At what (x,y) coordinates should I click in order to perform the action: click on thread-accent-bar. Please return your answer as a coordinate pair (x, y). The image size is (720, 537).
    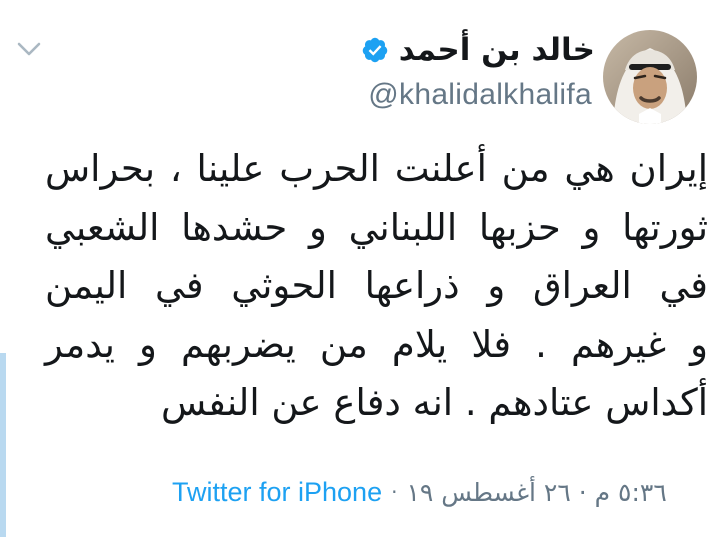
    Looking at the image, I should click on (3, 445).